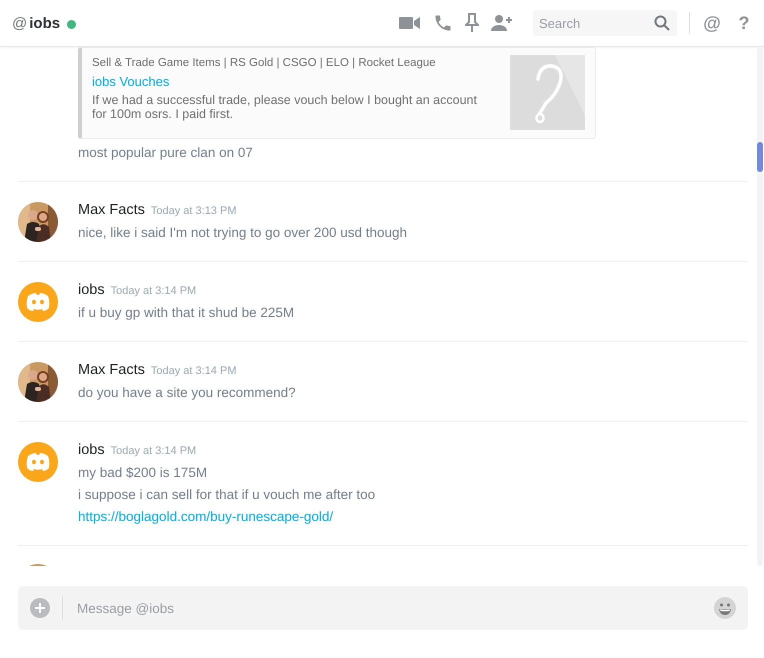 This screenshot has width=764, height=658. What do you see at coordinates (264, 63) in the screenshot?
I see `embed-provider: Sell & Trade Game Items | RS Gold | CSGO | ELO | Rocket League` at bounding box center [264, 63].